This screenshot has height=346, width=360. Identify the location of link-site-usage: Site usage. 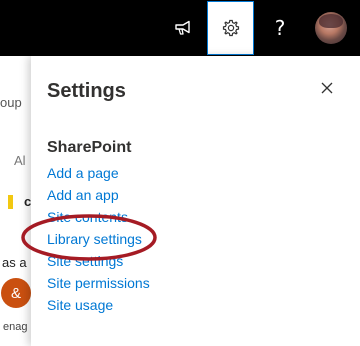
(98, 305).